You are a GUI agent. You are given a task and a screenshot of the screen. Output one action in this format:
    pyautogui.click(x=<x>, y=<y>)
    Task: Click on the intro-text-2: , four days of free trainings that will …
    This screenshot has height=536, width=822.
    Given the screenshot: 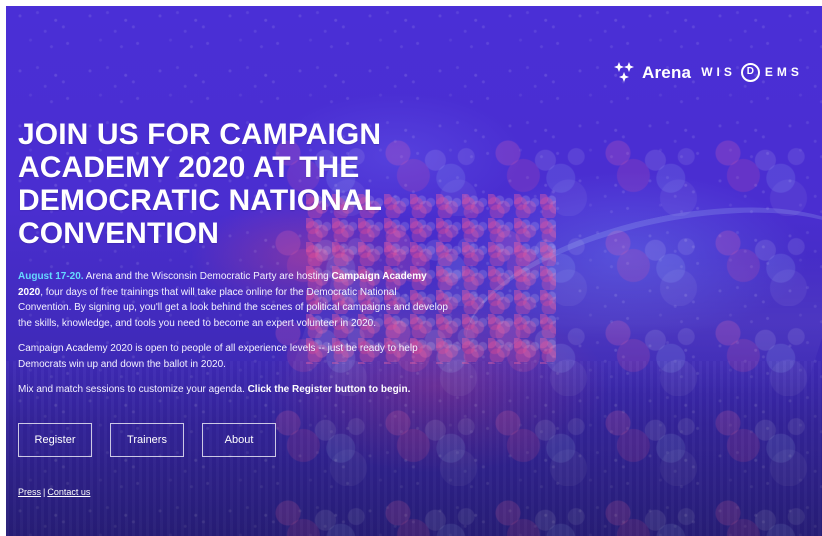 What is the action you would take?
    pyautogui.click(x=233, y=307)
    